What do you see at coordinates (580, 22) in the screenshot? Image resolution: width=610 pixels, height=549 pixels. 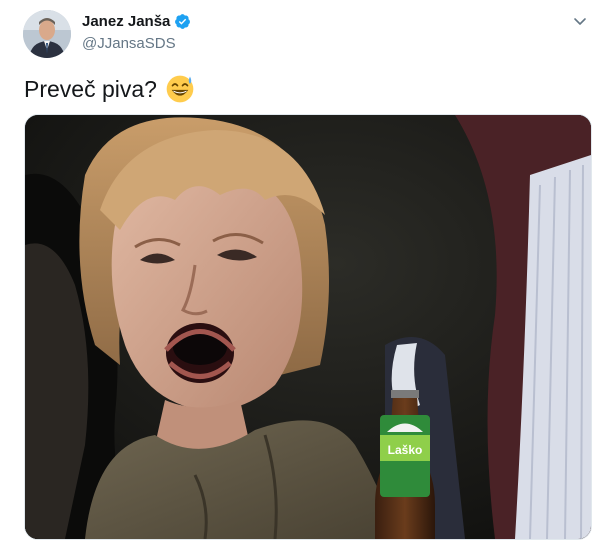 I see `chevron-down-icon` at bounding box center [580, 22].